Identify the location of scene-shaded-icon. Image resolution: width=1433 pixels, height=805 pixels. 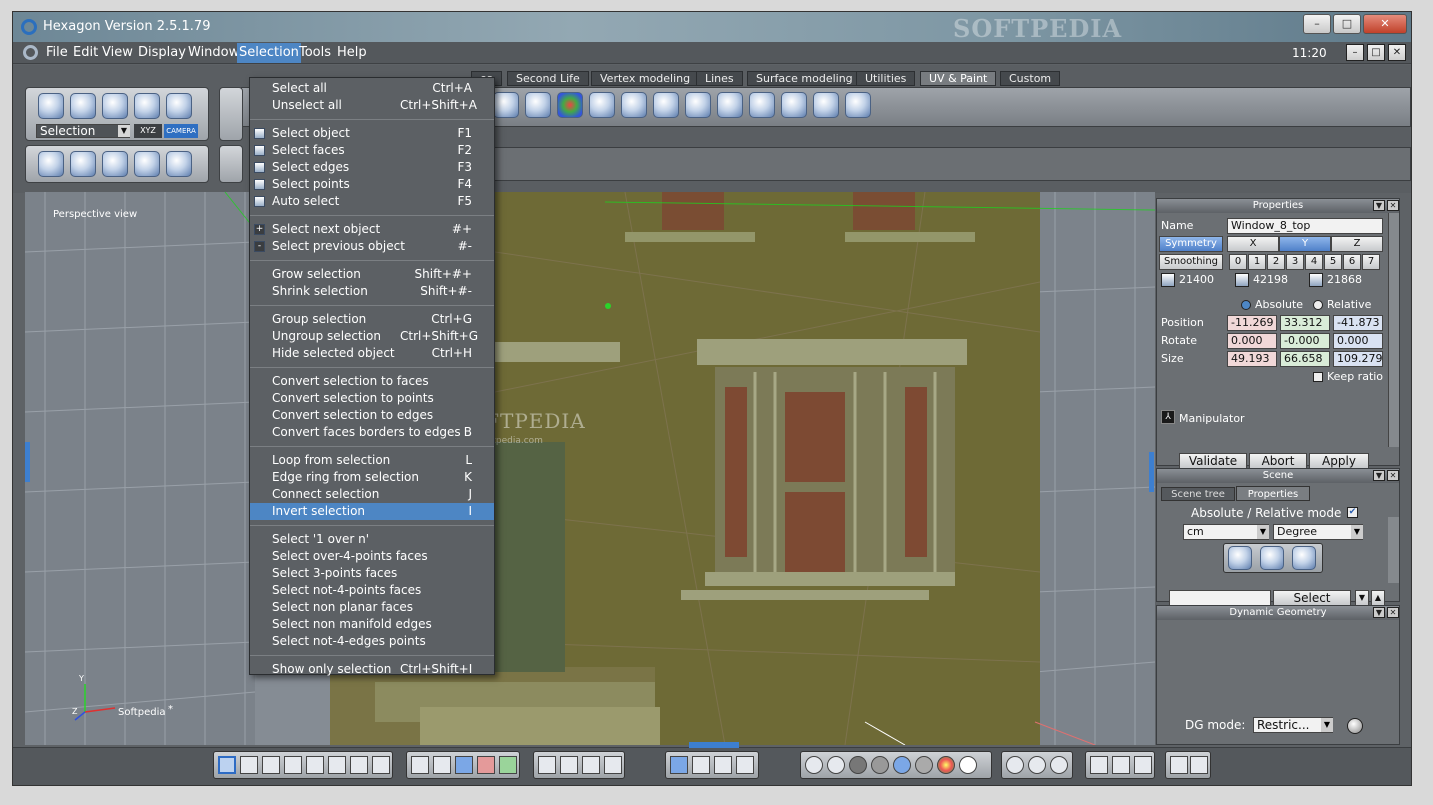
(1240, 558).